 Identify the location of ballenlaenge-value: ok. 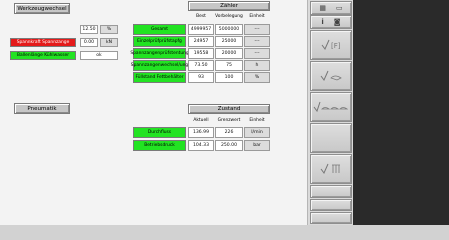
(99, 55).